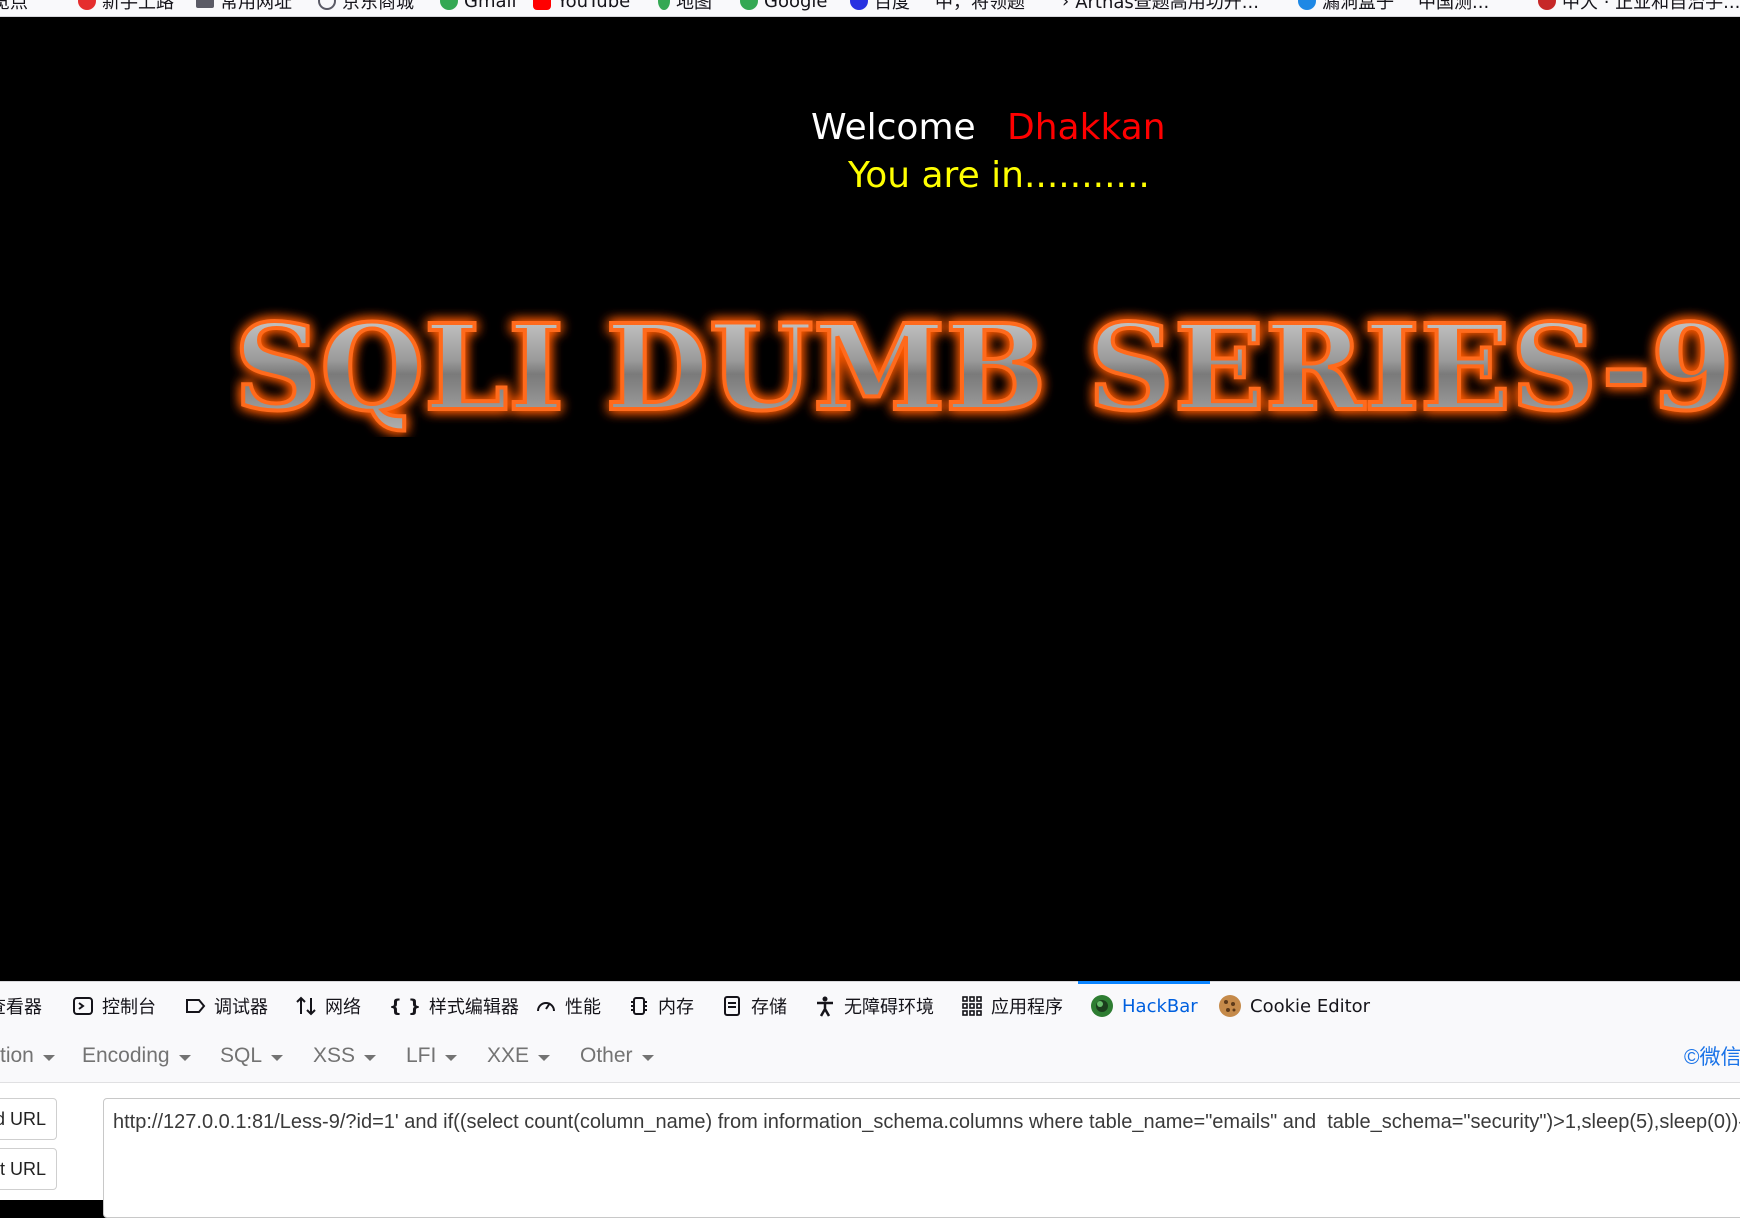 The width and height of the screenshot is (1740, 1218). I want to click on bookmark-item: Google, so click(783, 6).